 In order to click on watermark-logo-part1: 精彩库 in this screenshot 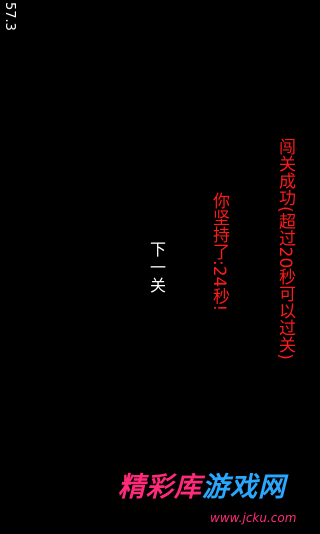, I will do `click(160, 487)`.